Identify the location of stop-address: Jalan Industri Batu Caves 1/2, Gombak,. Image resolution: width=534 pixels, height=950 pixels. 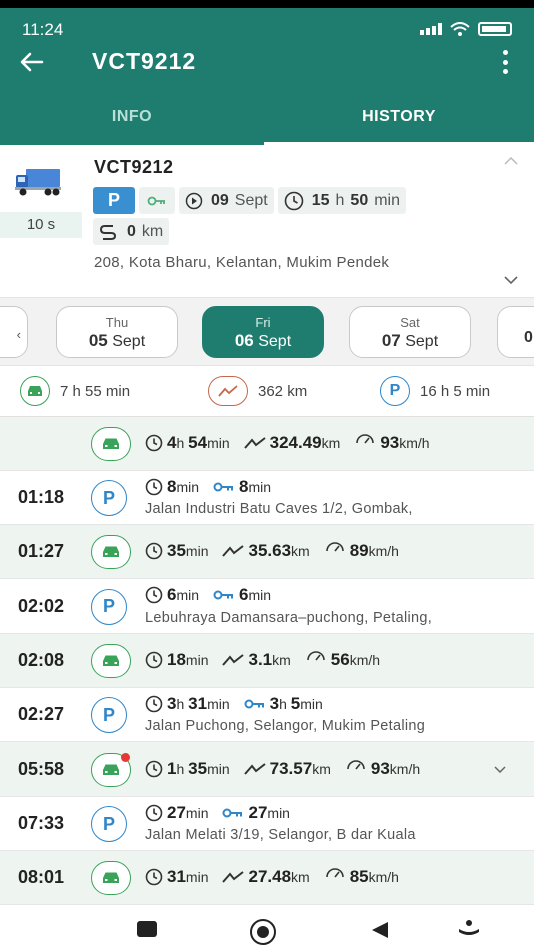
(279, 509).